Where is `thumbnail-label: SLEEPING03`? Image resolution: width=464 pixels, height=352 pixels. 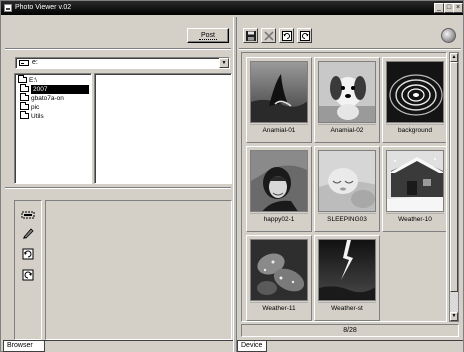 thumbnail-label: SLEEPING03 is located at coordinates (347, 219).